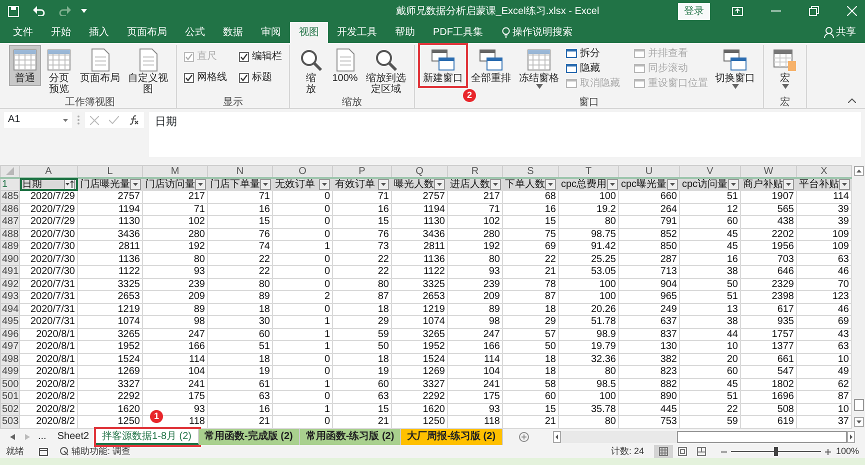 This screenshot has height=465, width=865. Describe the element at coordinates (776, 451) in the screenshot. I see `zoom-slider-thumb` at that location.